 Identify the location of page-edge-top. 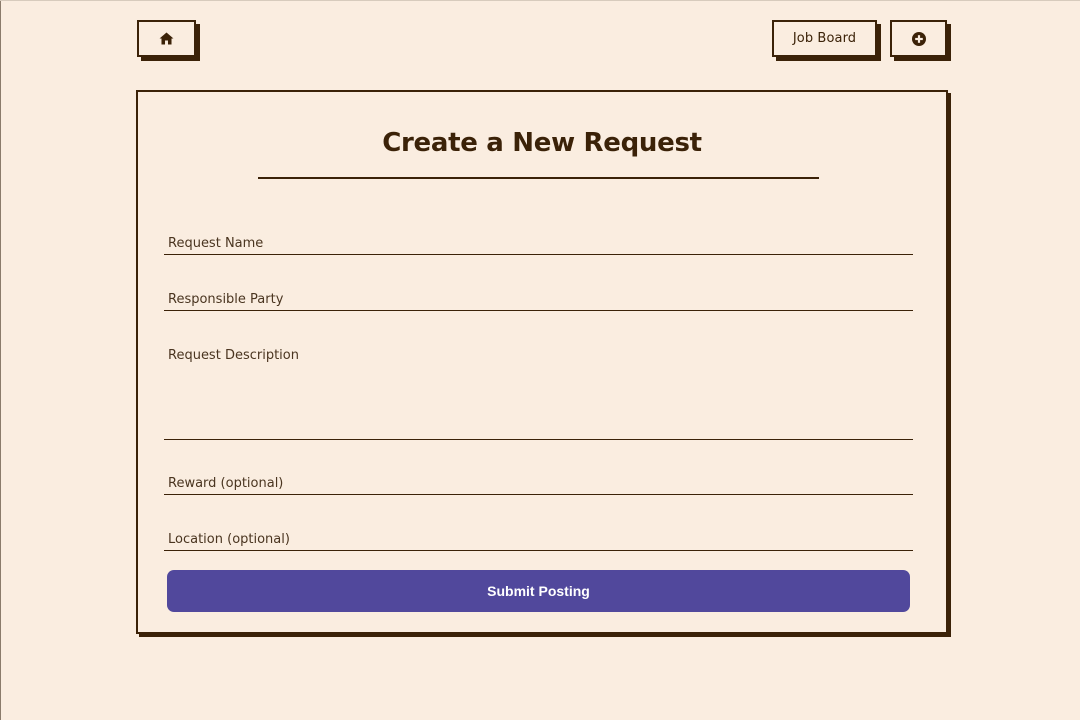
(540, 0).